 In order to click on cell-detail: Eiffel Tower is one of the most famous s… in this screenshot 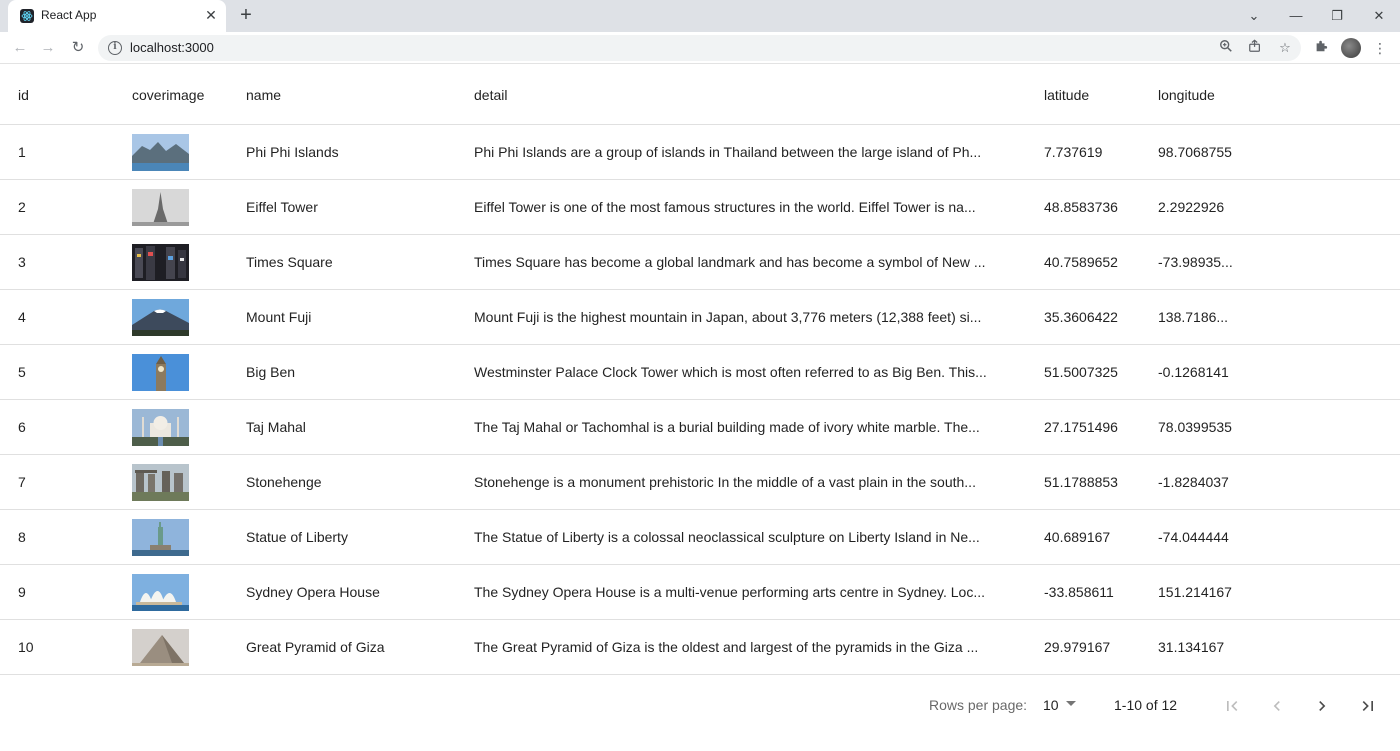, I will do `click(725, 207)`.